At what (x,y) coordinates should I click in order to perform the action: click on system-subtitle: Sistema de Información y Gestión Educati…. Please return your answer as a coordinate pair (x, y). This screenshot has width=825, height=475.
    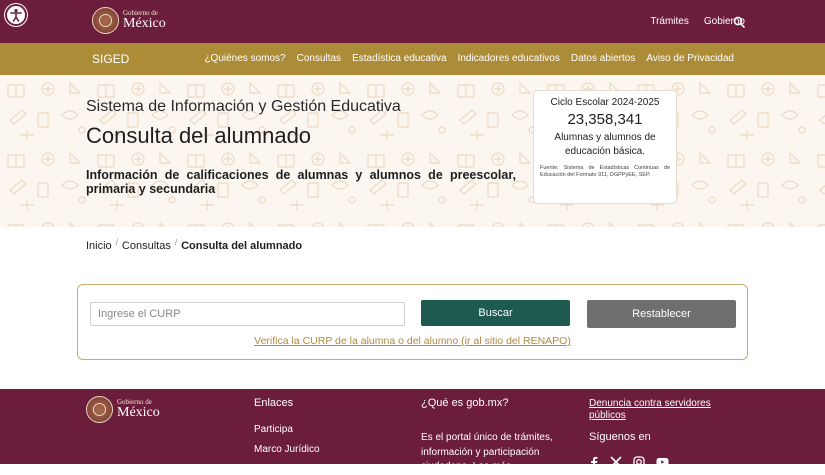
    Looking at the image, I should click on (243, 106).